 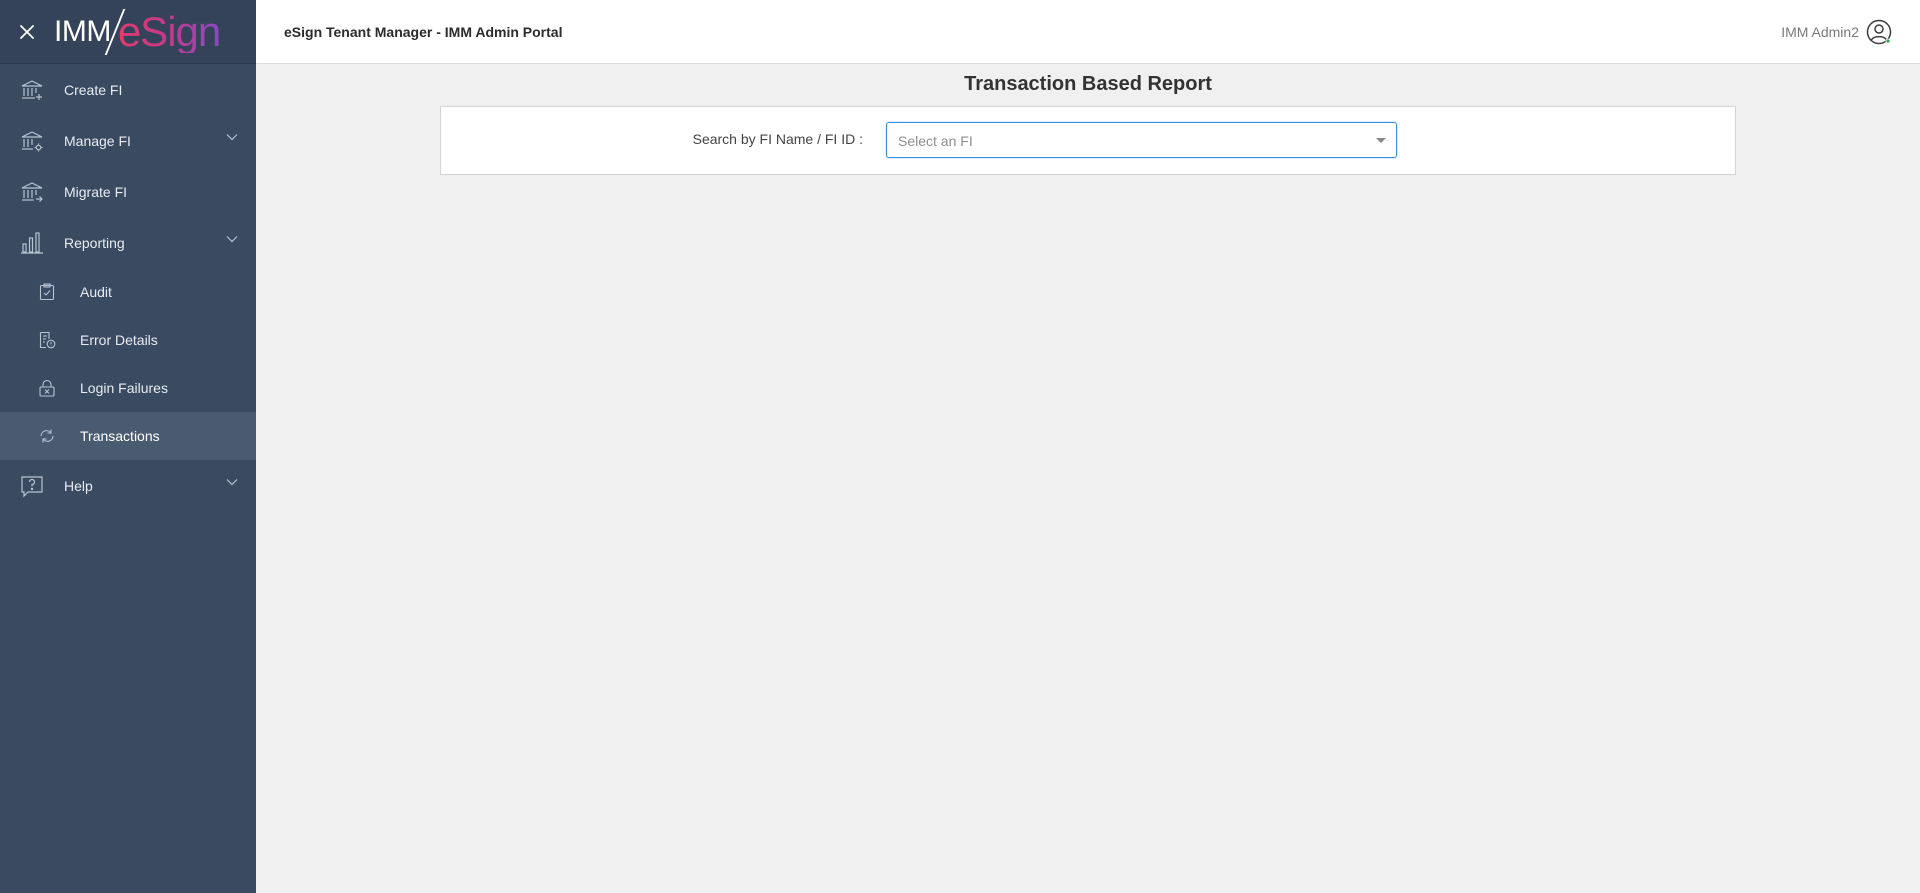 What do you see at coordinates (777, 139) in the screenshot?
I see `search-label: Search by FI Name / FI ID :` at bounding box center [777, 139].